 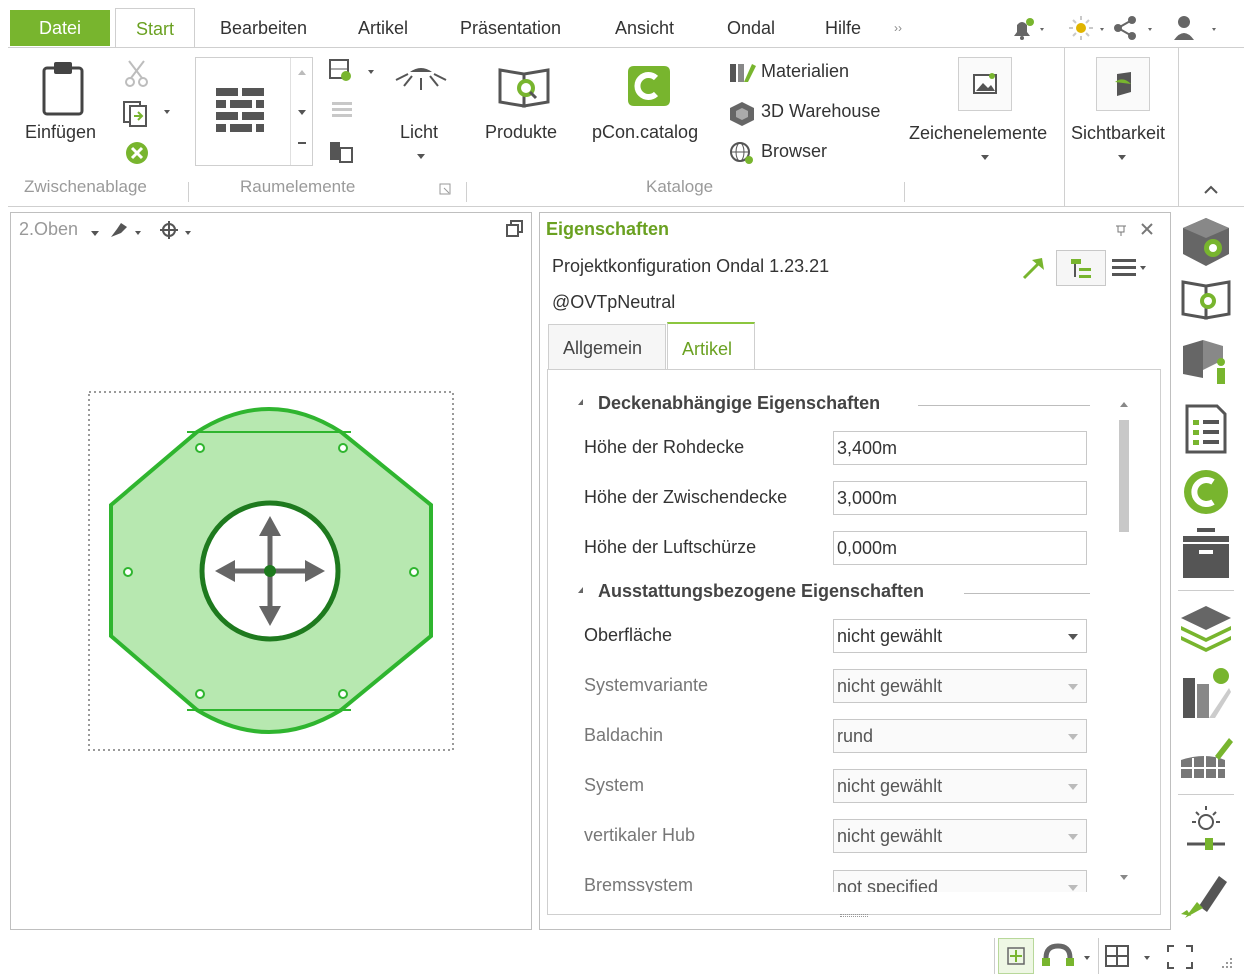 What do you see at coordinates (985, 157) in the screenshot?
I see `zeichenelemente-dropdown-arrow` at bounding box center [985, 157].